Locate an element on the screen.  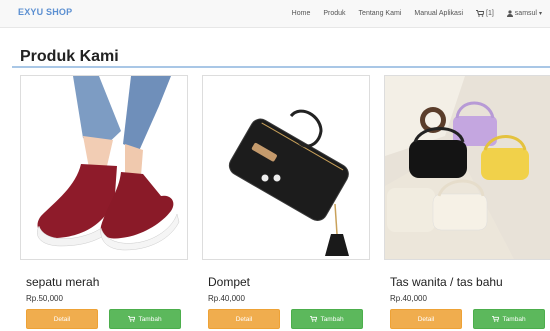
nav-tentang-kami: Tentang Kami is located at coordinates (380, 13).